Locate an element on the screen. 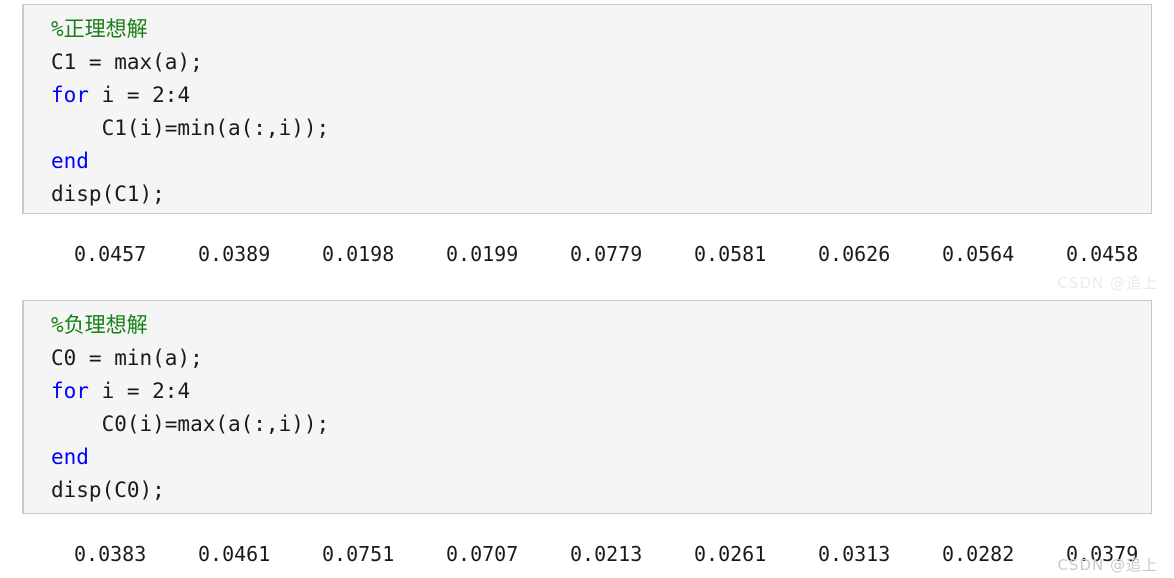  output-value: 0.0564 is located at coordinates (978, 254).